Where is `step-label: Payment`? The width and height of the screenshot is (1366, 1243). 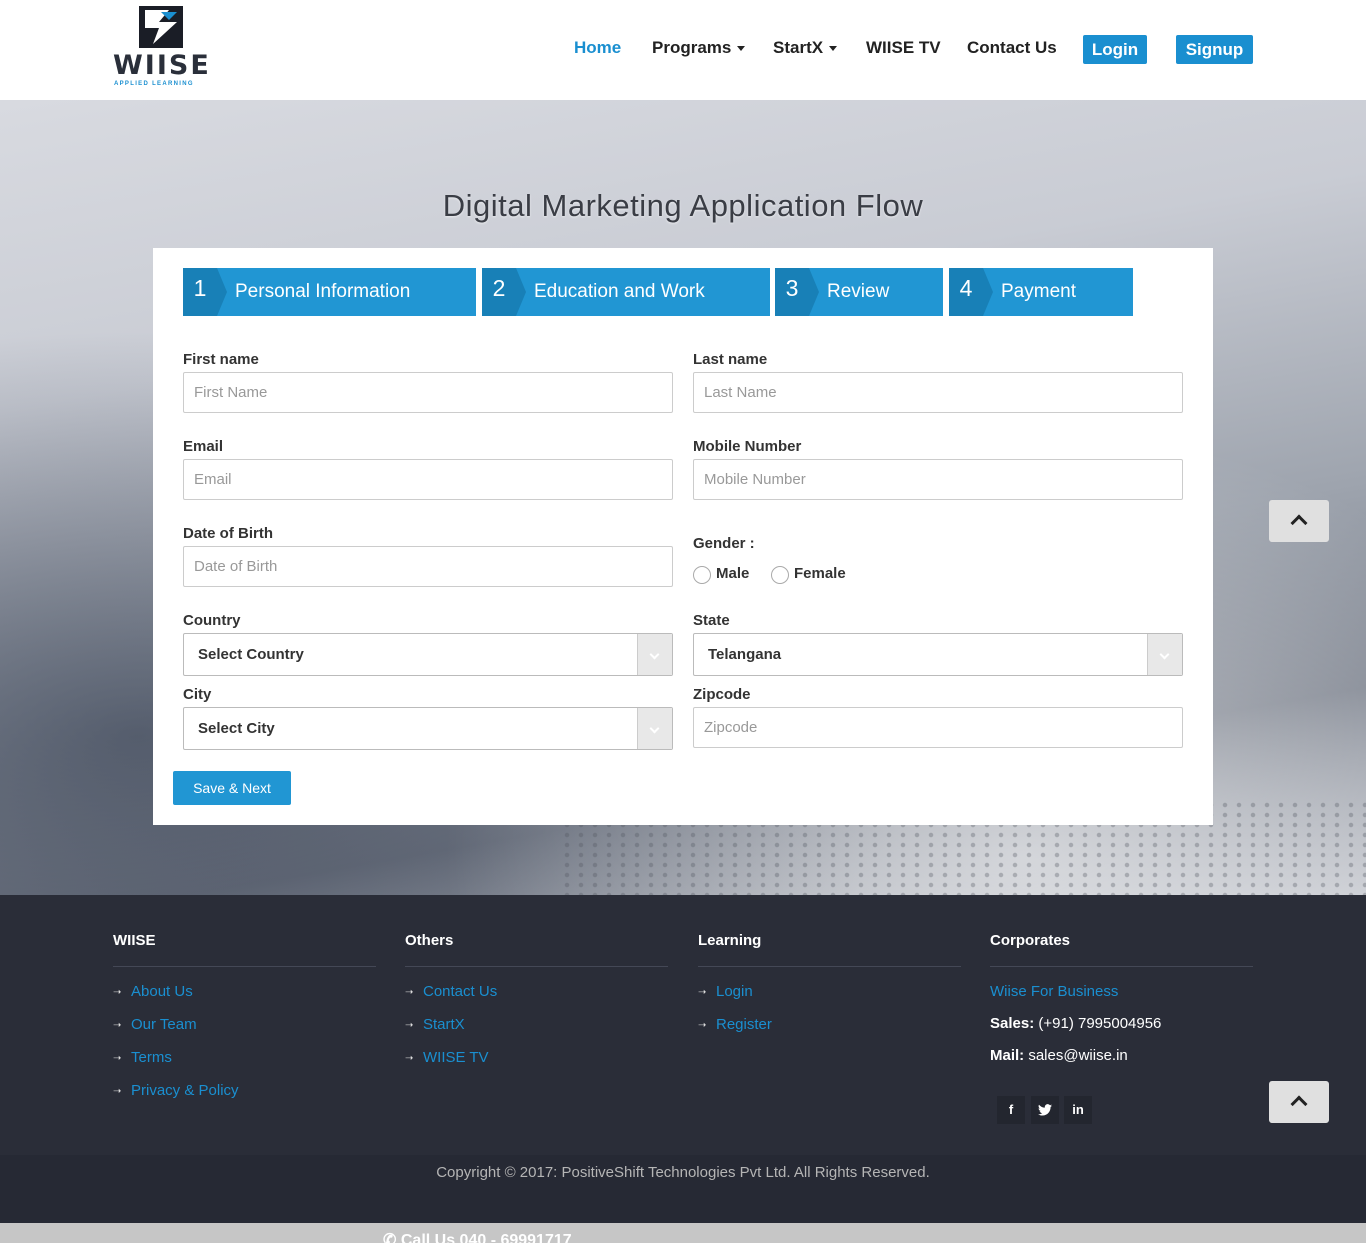
step-label: Payment is located at coordinates (1038, 291).